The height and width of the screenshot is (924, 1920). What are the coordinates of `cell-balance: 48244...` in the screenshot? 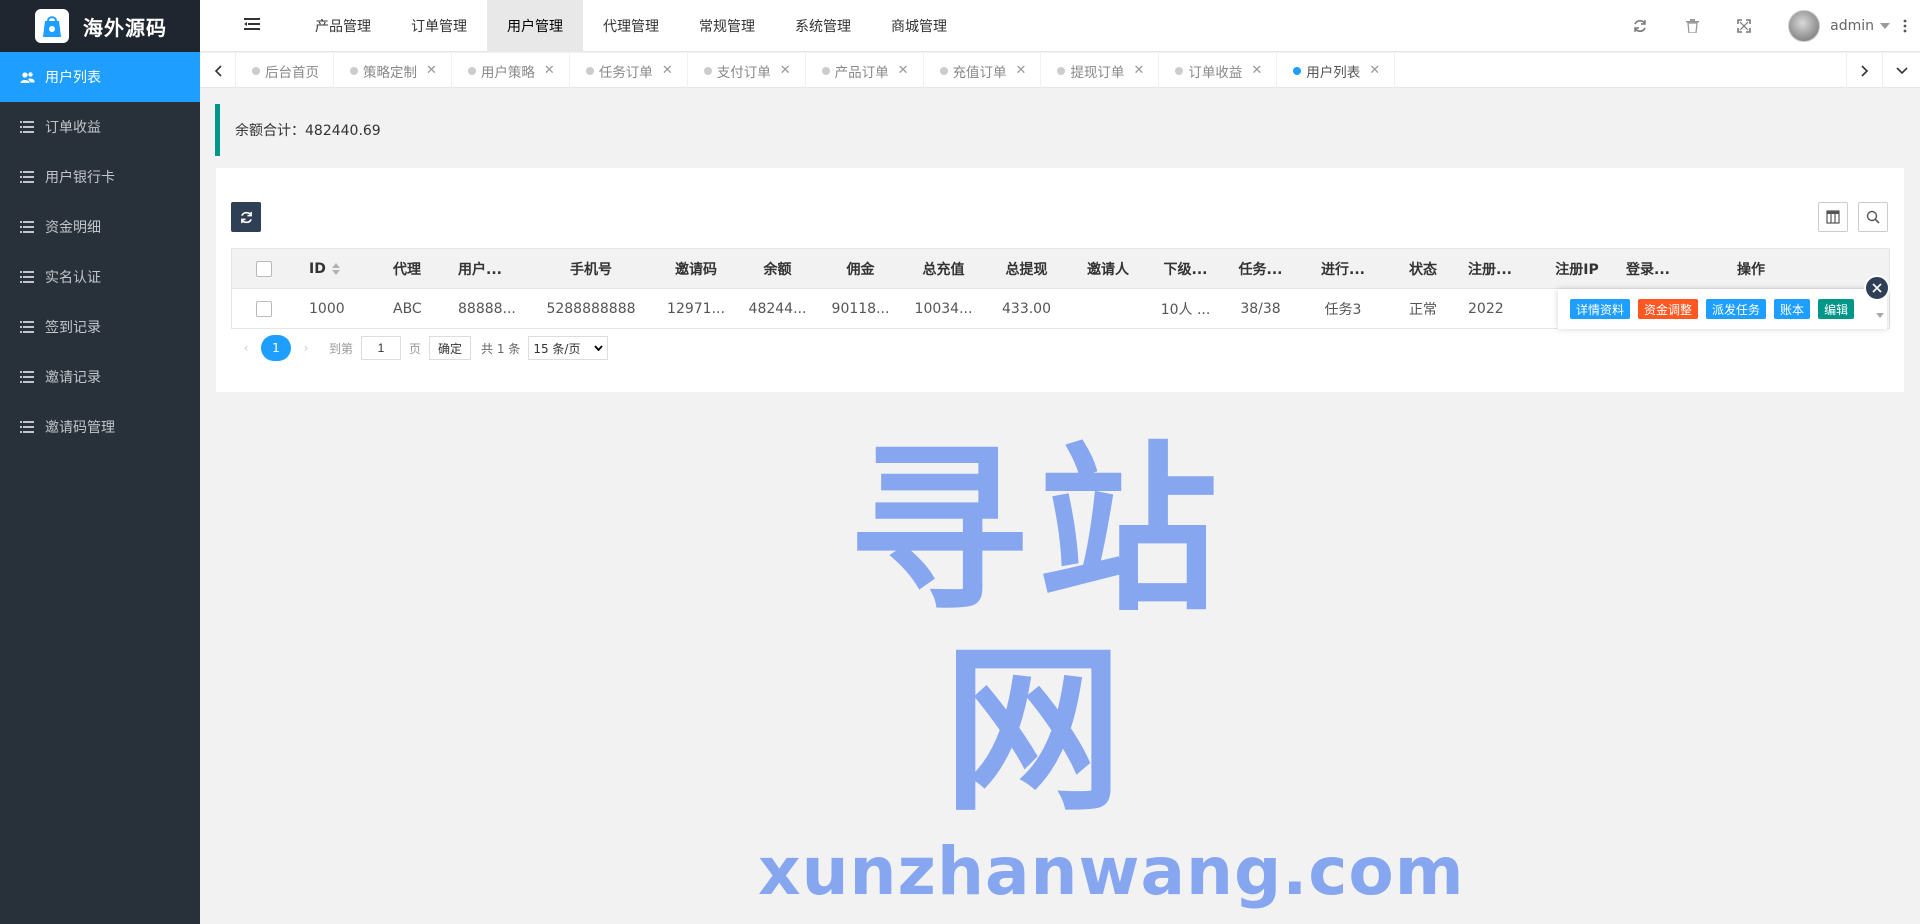 It's located at (777, 308).